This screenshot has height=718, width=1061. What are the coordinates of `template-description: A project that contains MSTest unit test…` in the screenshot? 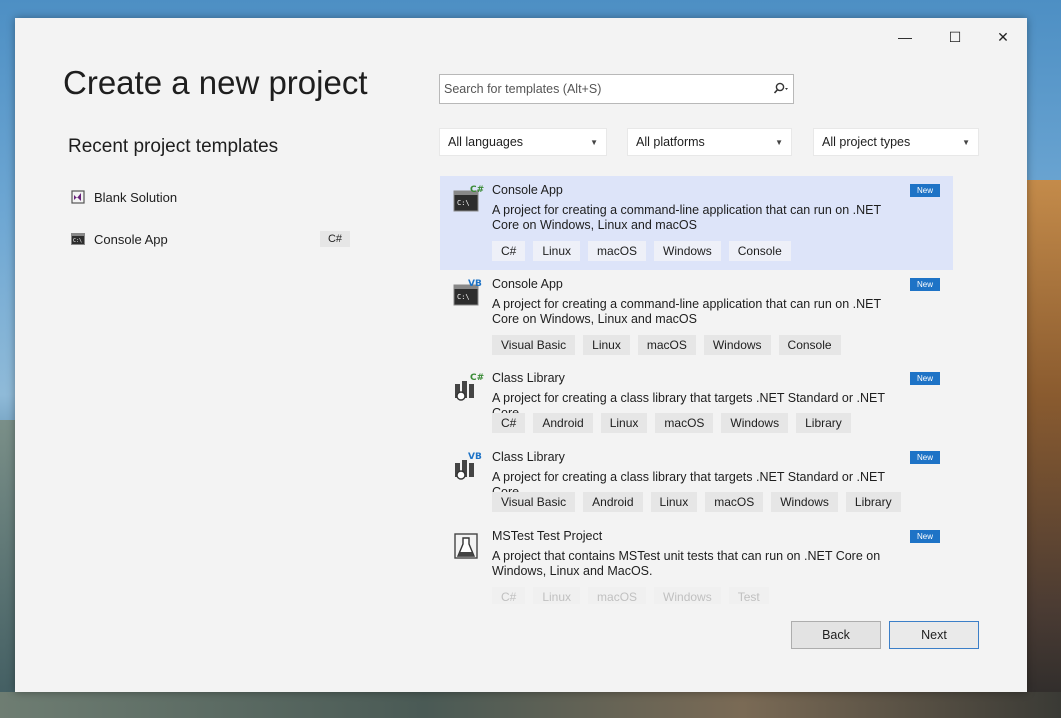 It's located at (686, 563).